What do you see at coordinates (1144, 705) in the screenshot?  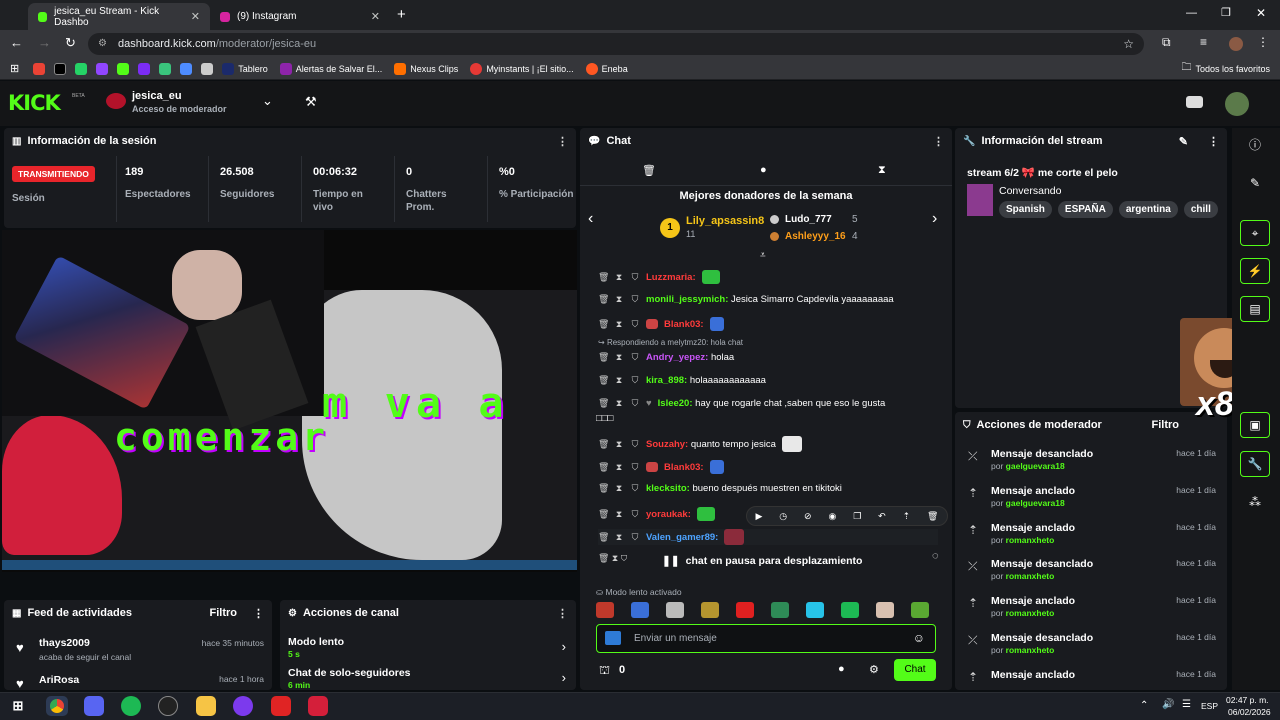 I see `chevron-up-icon: ⌃` at bounding box center [1144, 705].